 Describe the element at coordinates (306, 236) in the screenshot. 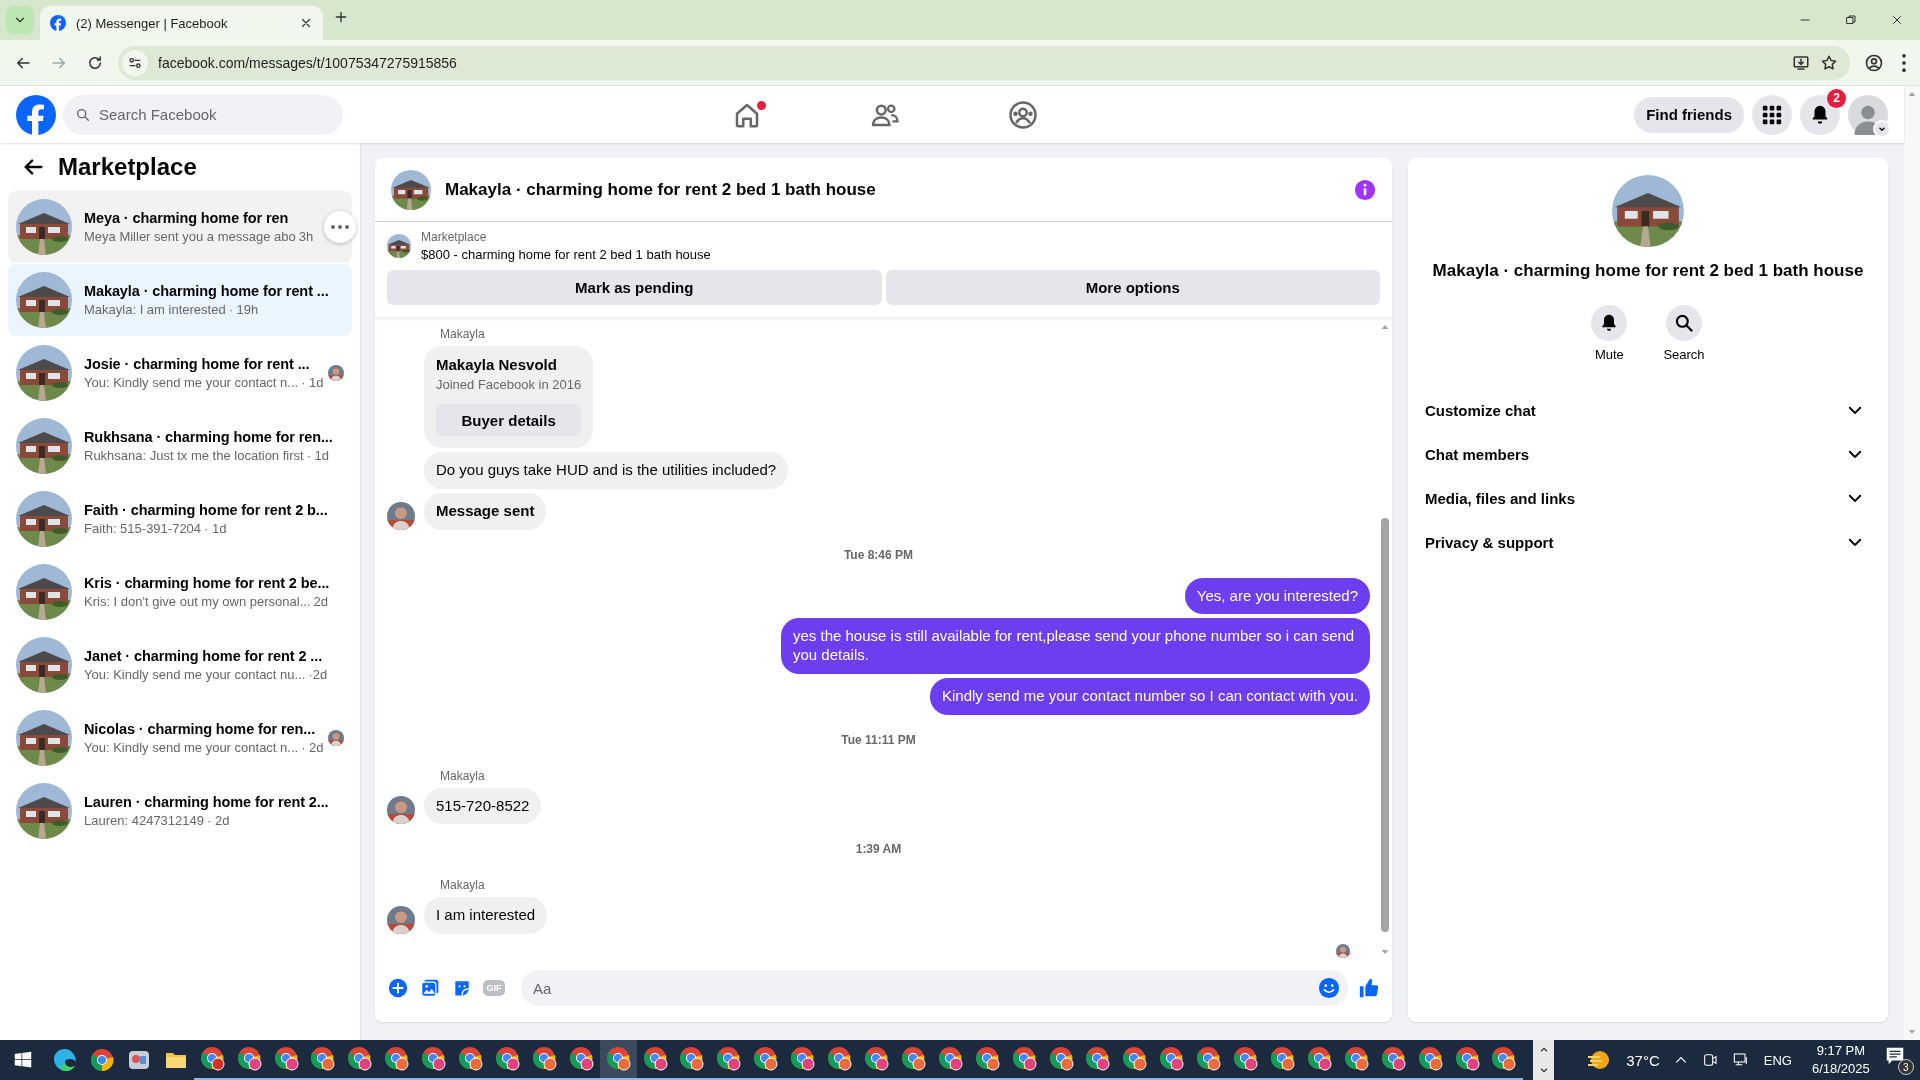

I see `message-time: 3h` at that location.